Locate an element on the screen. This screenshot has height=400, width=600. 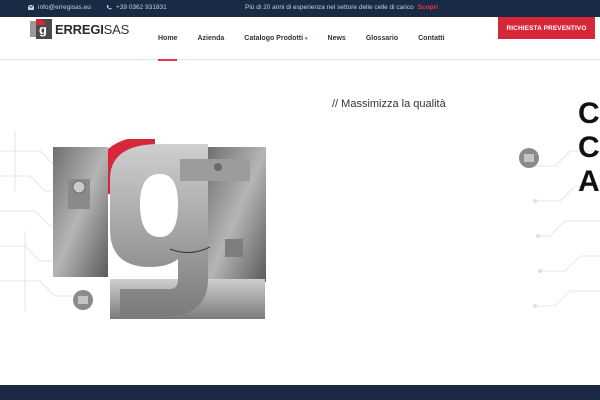
request-quote-label: RICHIESTA PREVENTIVO is located at coordinates (546, 28).